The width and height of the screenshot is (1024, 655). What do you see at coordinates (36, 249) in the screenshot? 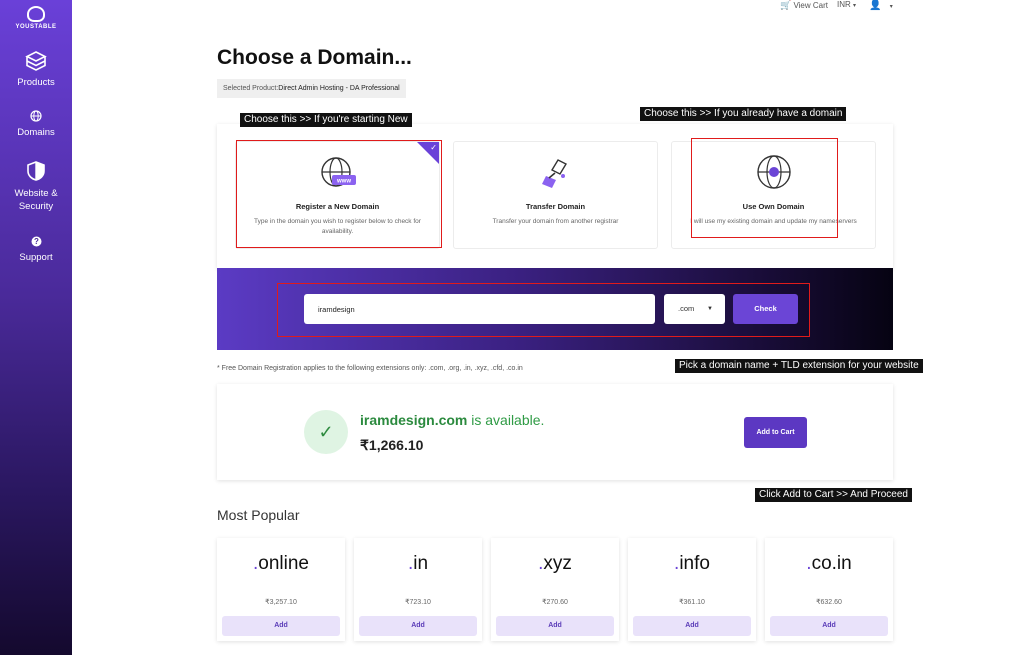
I see `sidebar-item-support: ? Support` at bounding box center [36, 249].